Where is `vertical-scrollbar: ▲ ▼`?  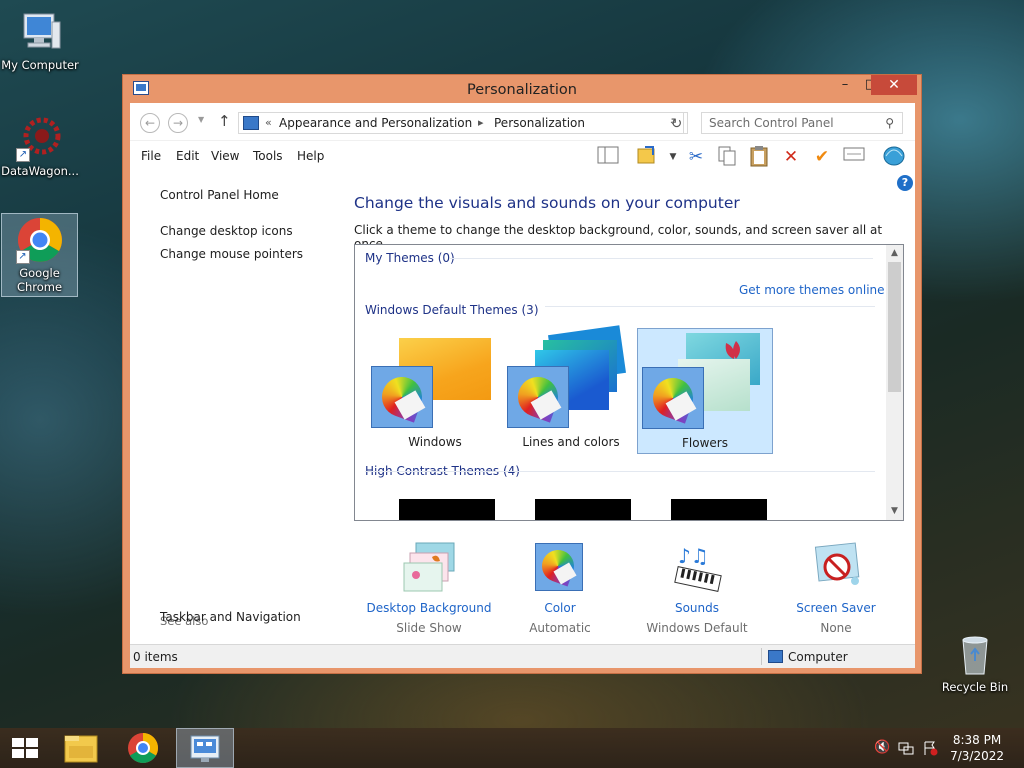
vertical-scrollbar: ▲ ▼ is located at coordinates (894, 382).